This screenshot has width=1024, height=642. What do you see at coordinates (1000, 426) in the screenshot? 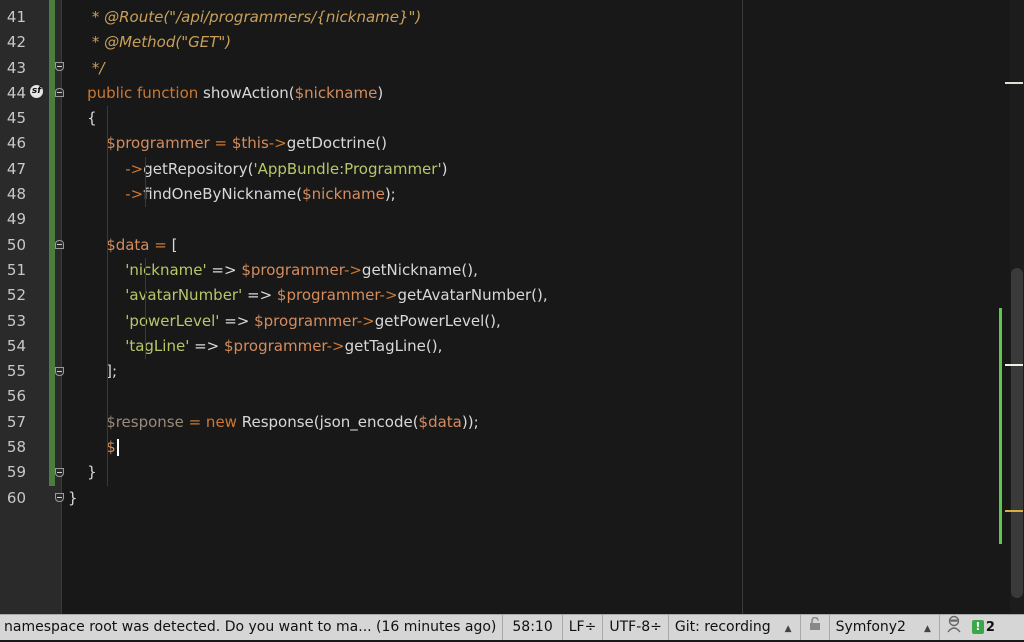
I see `scroll-mark-green` at bounding box center [1000, 426].